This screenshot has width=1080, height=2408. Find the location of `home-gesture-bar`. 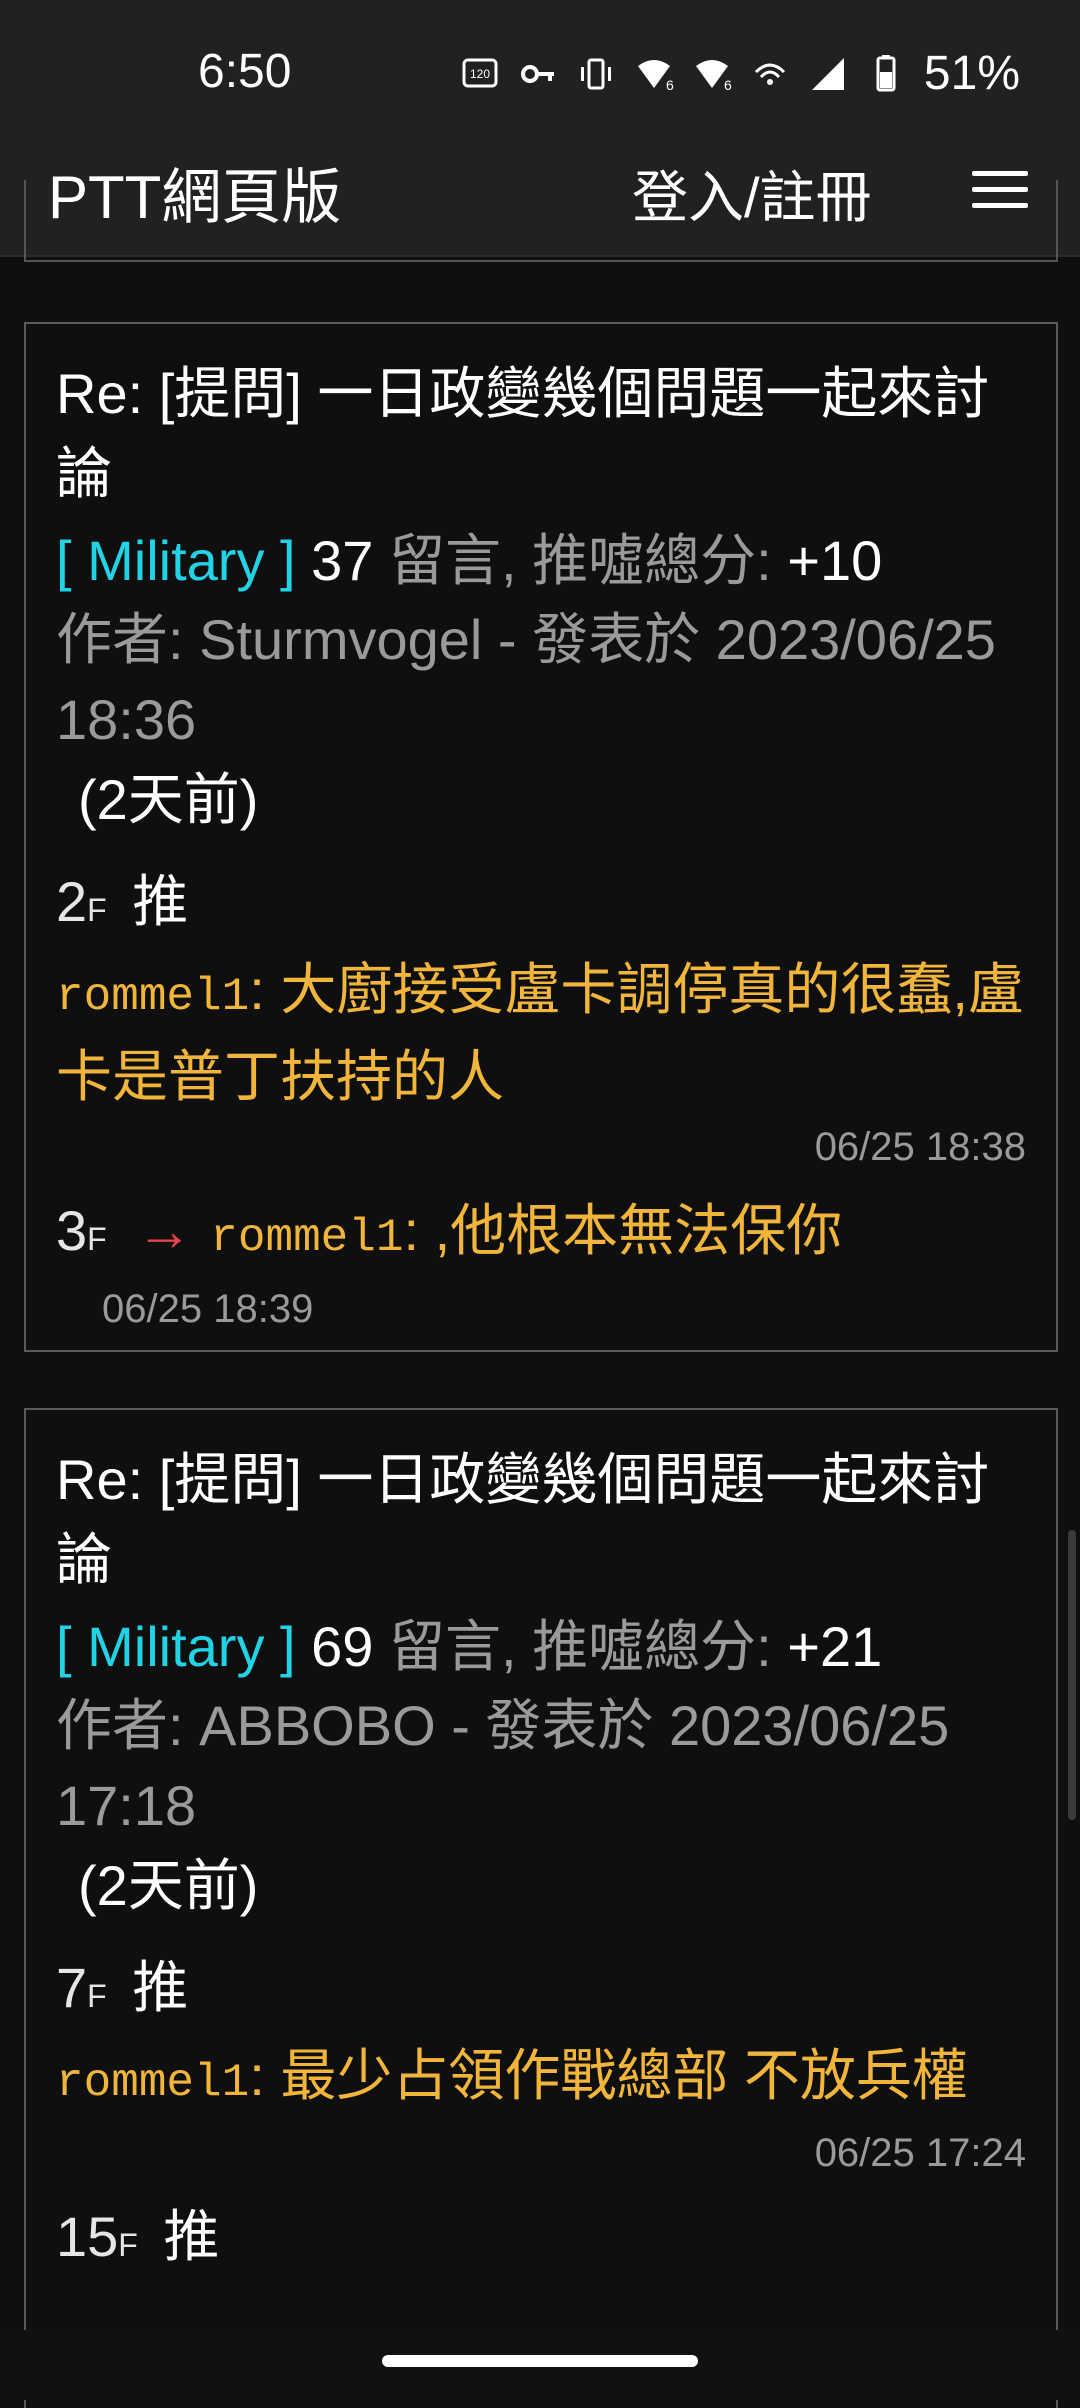

home-gesture-bar is located at coordinates (540, 2361).